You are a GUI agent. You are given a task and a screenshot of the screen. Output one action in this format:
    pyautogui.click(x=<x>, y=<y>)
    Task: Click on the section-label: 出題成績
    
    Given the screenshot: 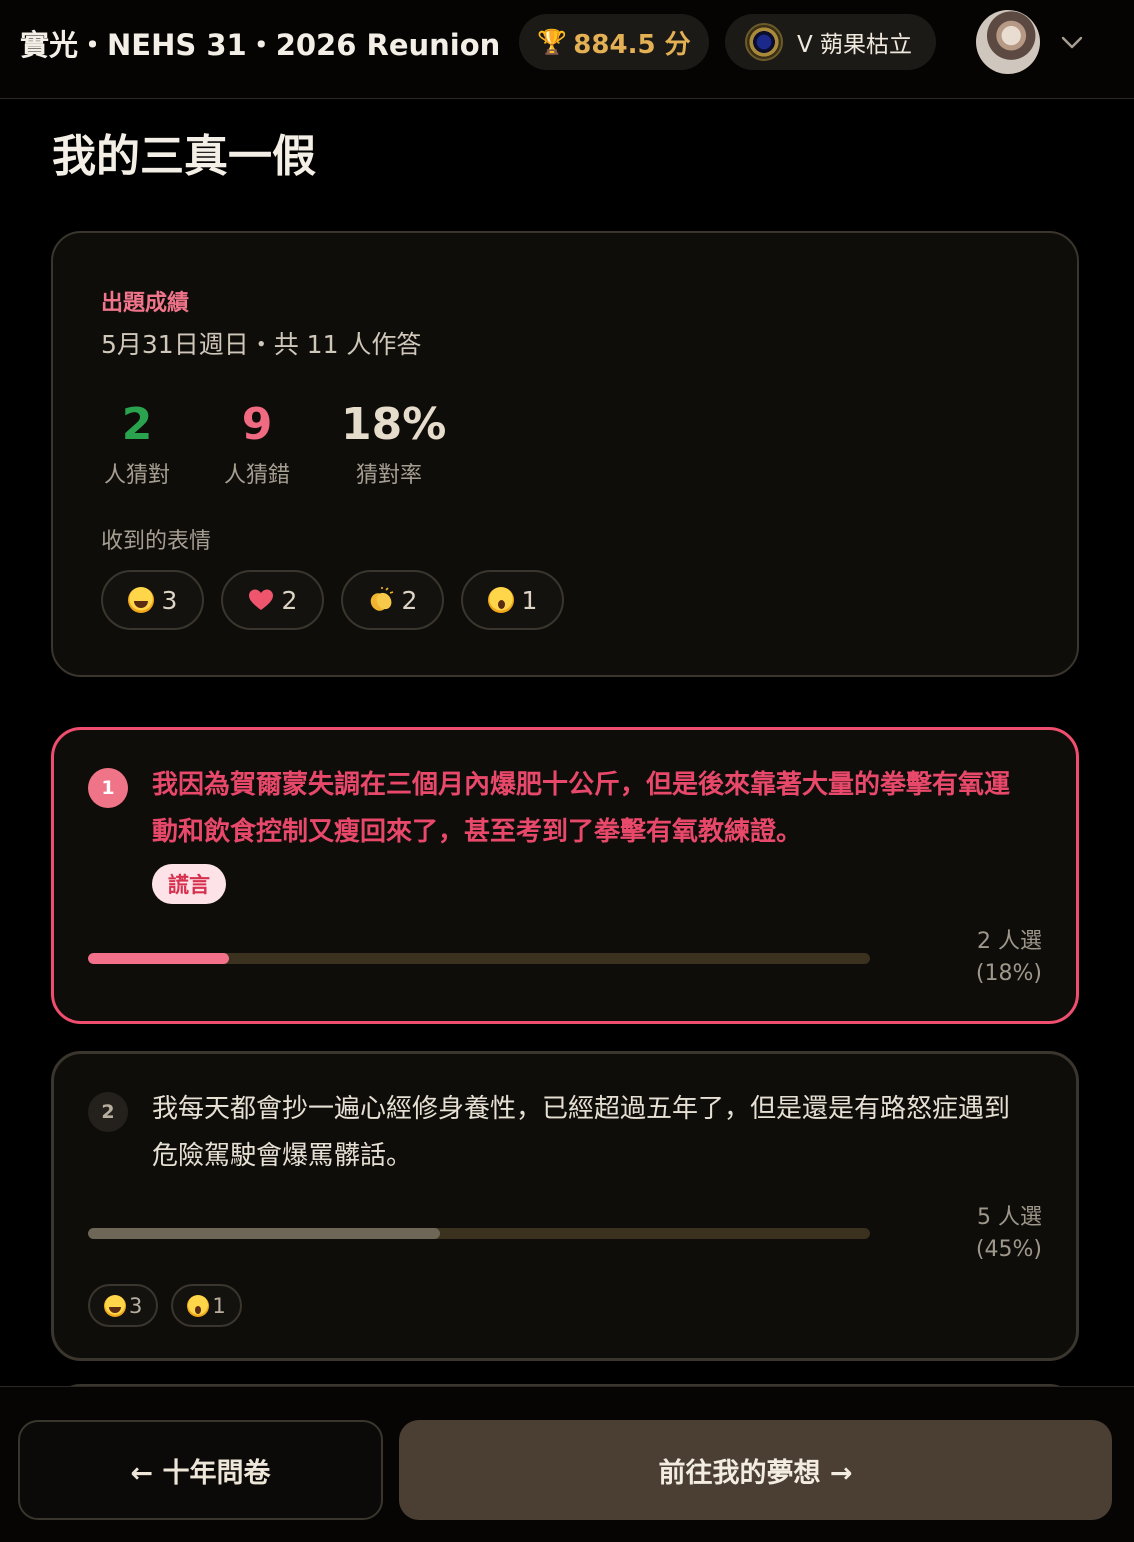 What is the action you would take?
    pyautogui.click(x=145, y=303)
    